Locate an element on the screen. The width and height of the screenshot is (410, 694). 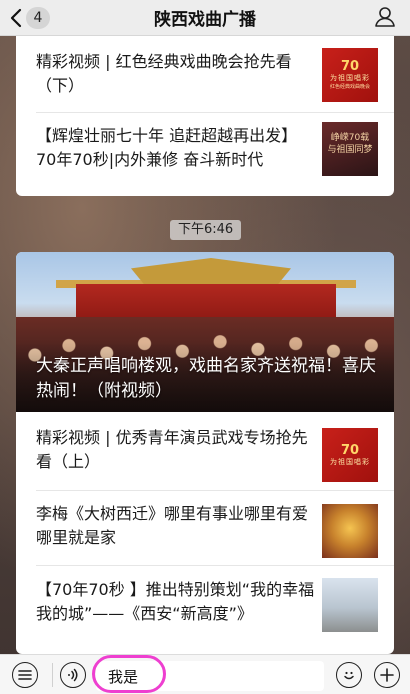
back-button: 4 is located at coordinates (30, 18).